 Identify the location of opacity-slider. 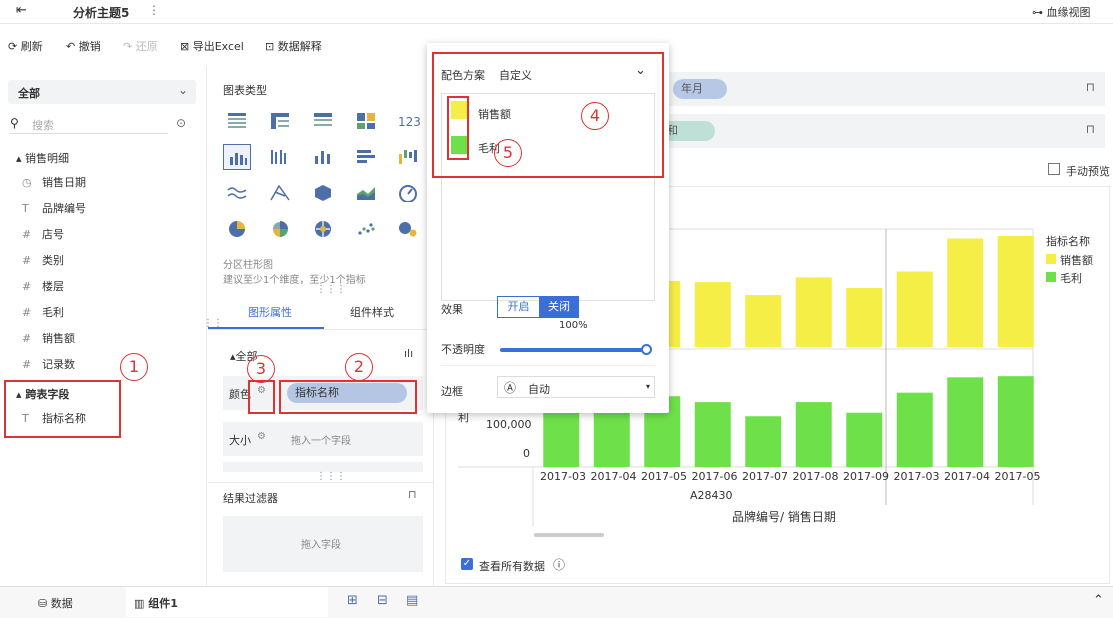
(574, 350).